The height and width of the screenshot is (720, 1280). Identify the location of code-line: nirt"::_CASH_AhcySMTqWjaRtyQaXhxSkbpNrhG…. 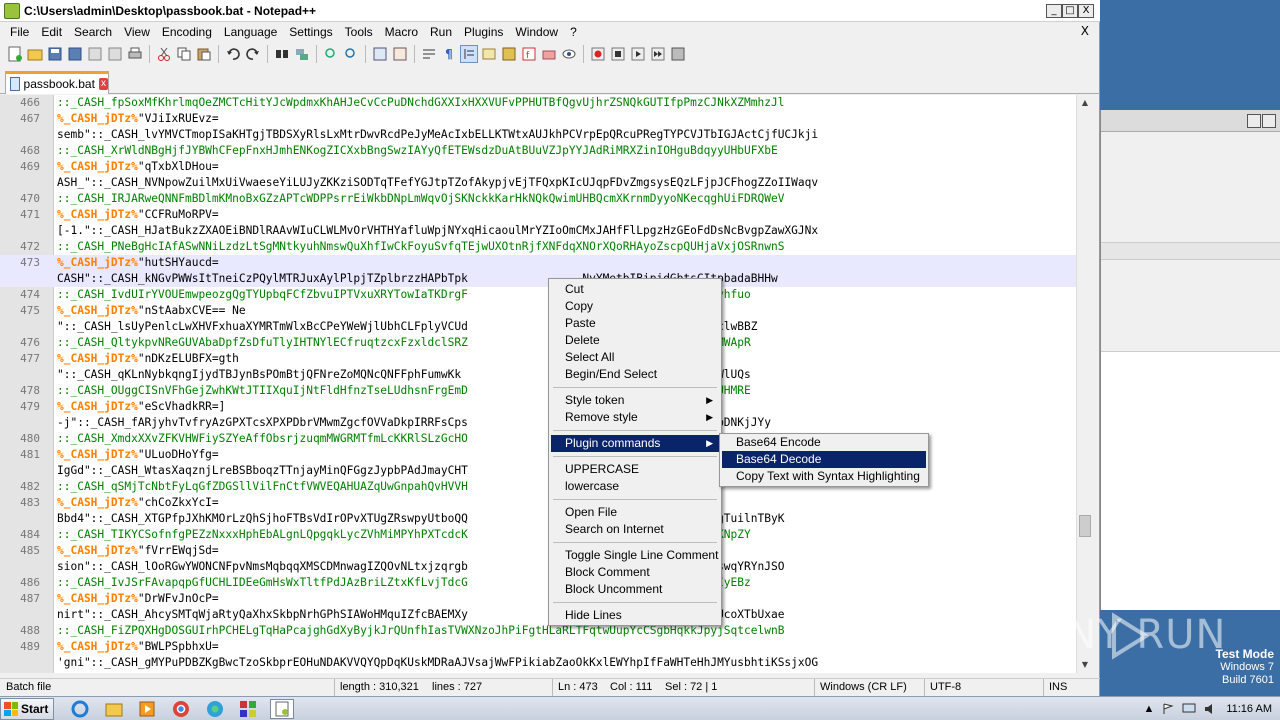
(538, 615).